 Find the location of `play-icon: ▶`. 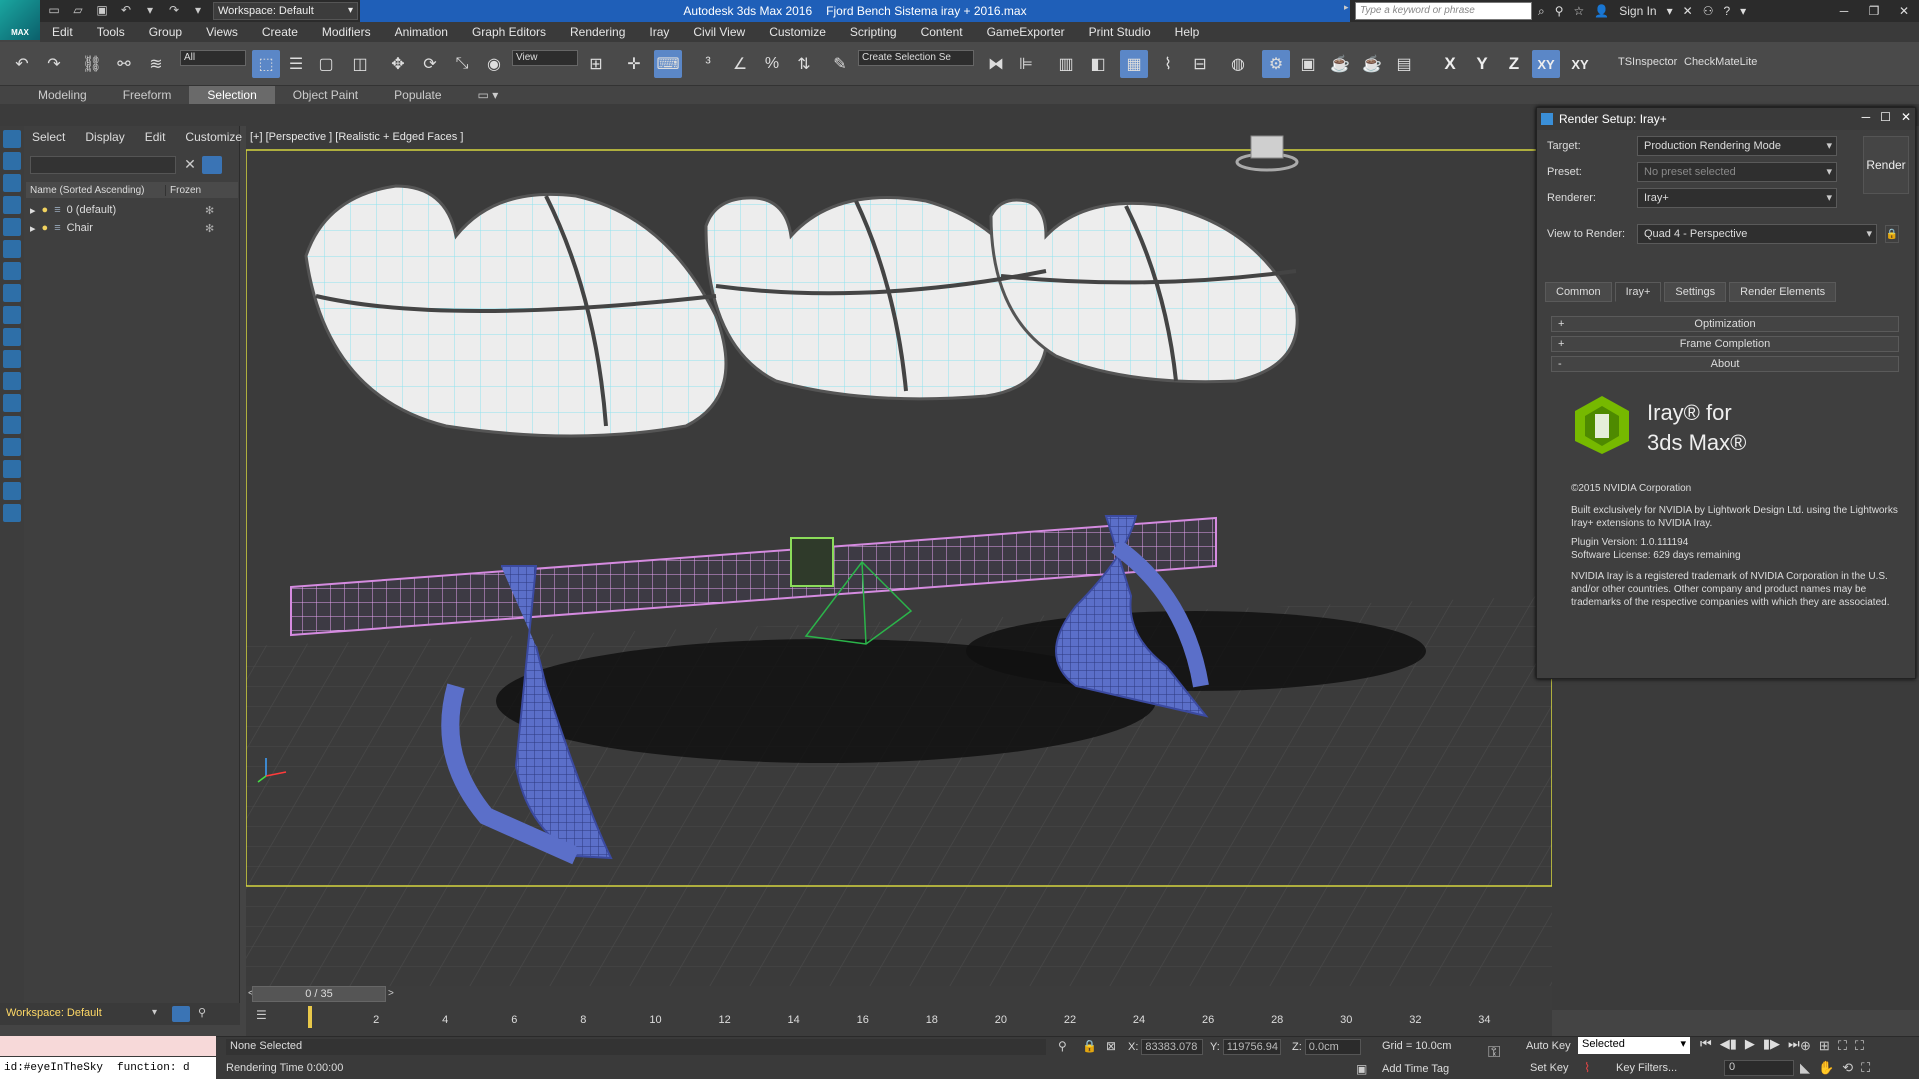

play-icon: ▶ is located at coordinates (1750, 1044).